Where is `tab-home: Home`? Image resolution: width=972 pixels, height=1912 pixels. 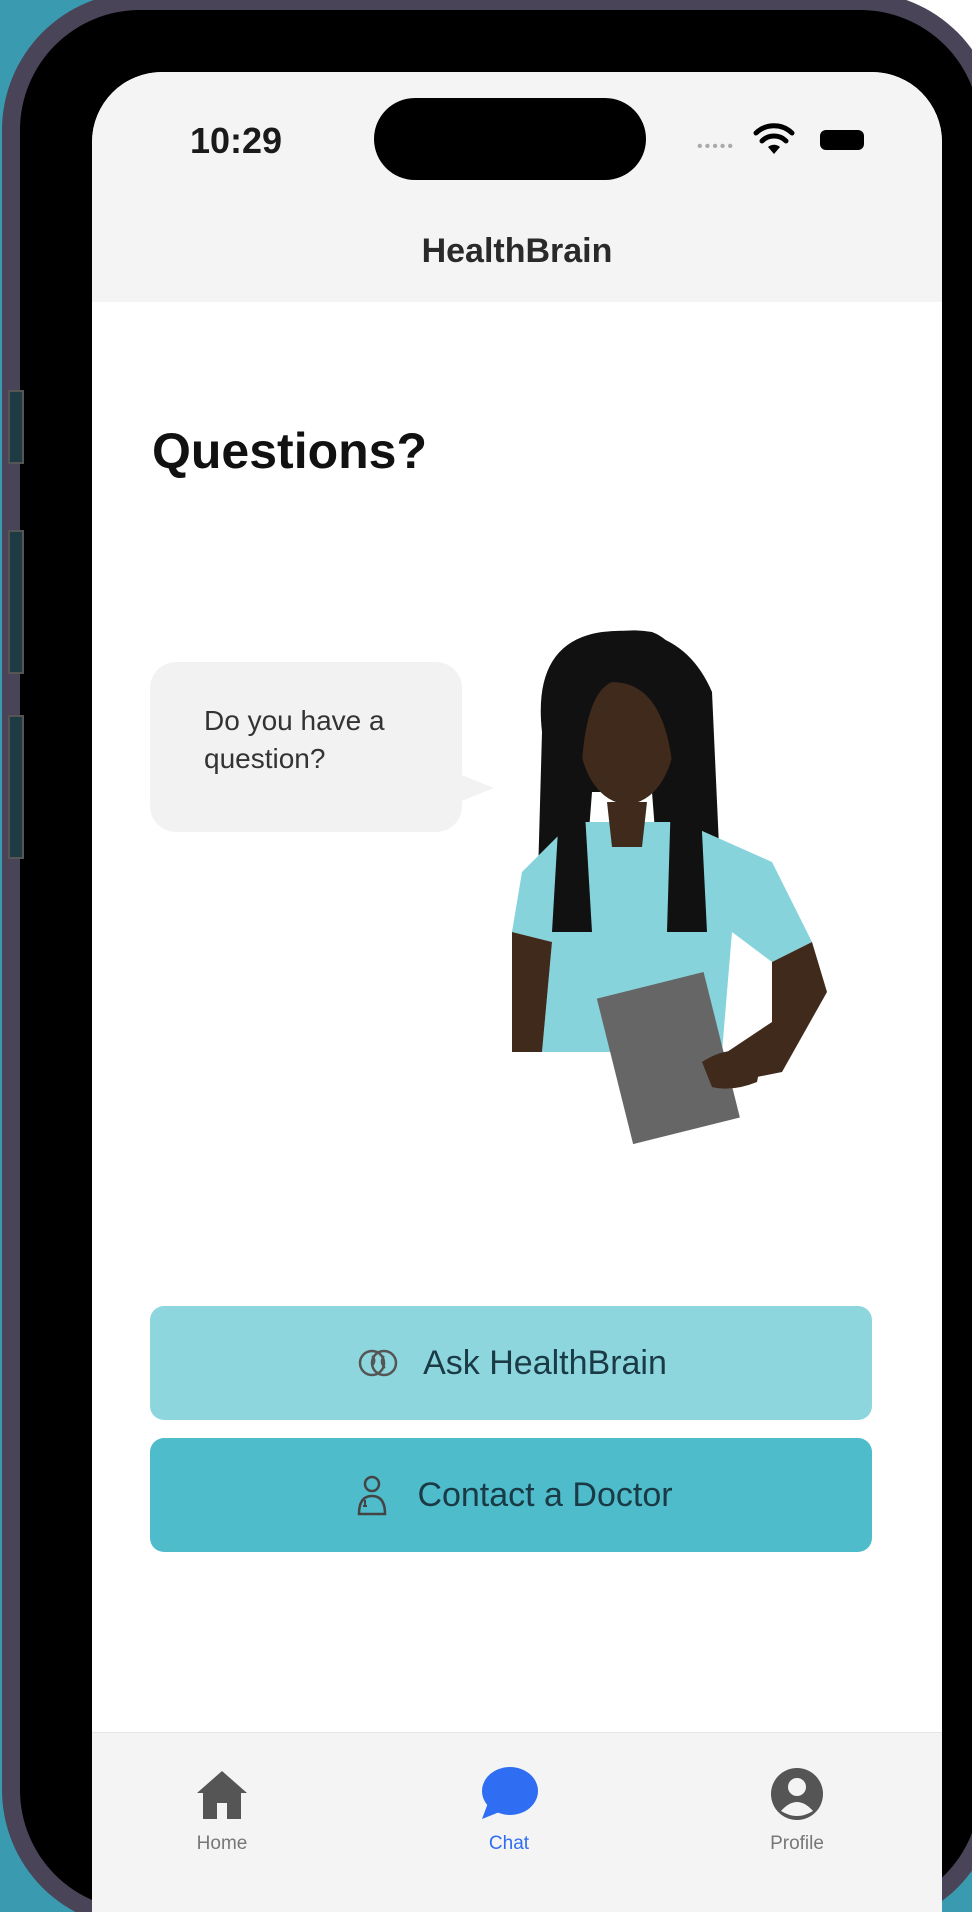
tab-home: Home is located at coordinates (222, 1809).